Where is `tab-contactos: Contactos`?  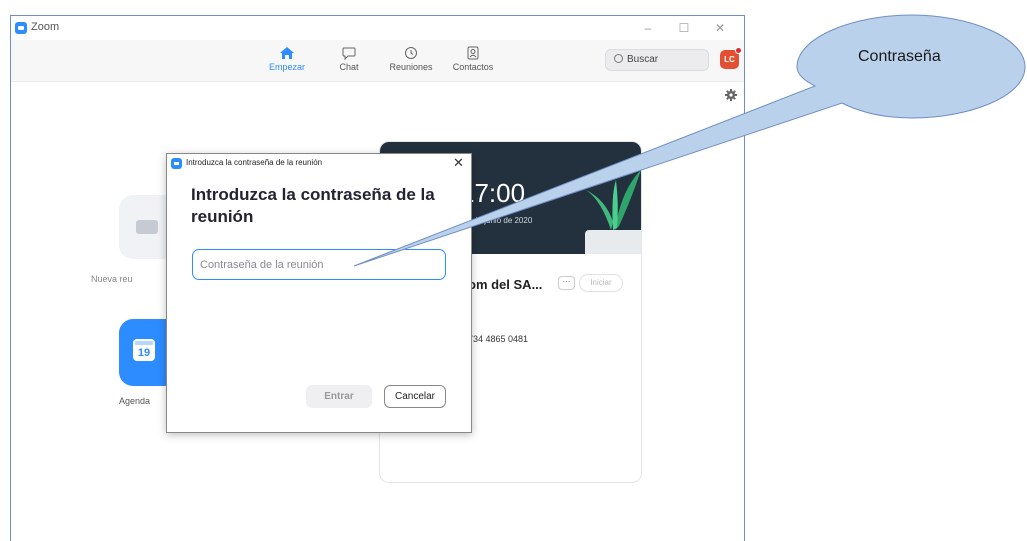
tab-contactos: Contactos is located at coordinates (473, 59).